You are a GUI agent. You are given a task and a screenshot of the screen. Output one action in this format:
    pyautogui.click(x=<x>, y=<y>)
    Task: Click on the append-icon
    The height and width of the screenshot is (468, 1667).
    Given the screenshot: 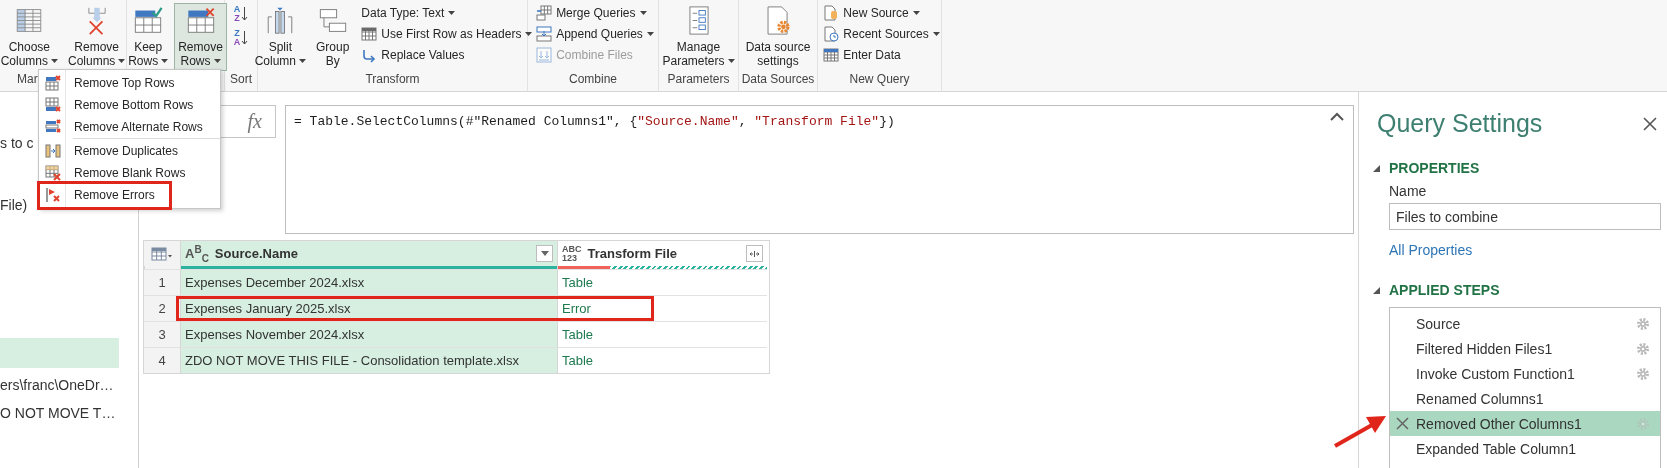 What is the action you would take?
    pyautogui.click(x=544, y=34)
    